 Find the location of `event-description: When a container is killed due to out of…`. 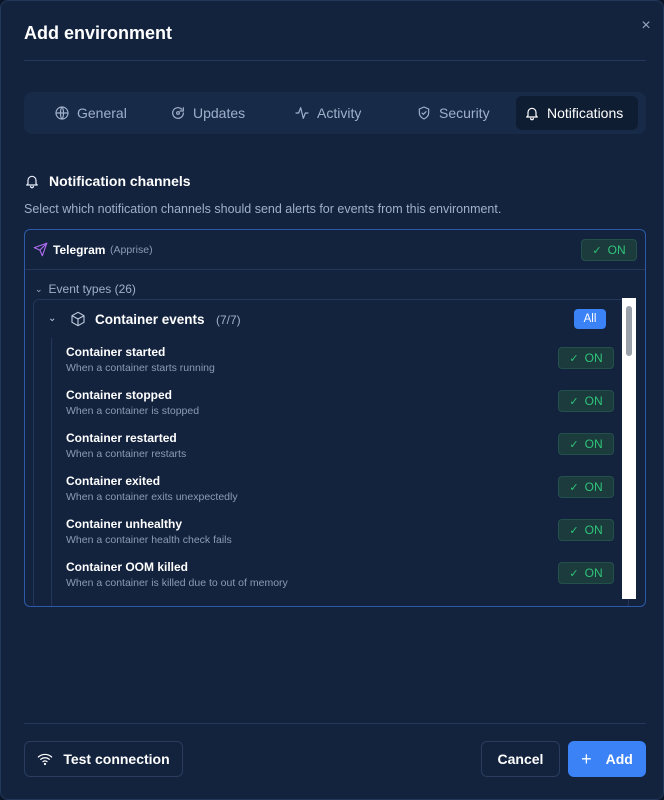

event-description: When a container is killed due to out of… is located at coordinates (177, 583).